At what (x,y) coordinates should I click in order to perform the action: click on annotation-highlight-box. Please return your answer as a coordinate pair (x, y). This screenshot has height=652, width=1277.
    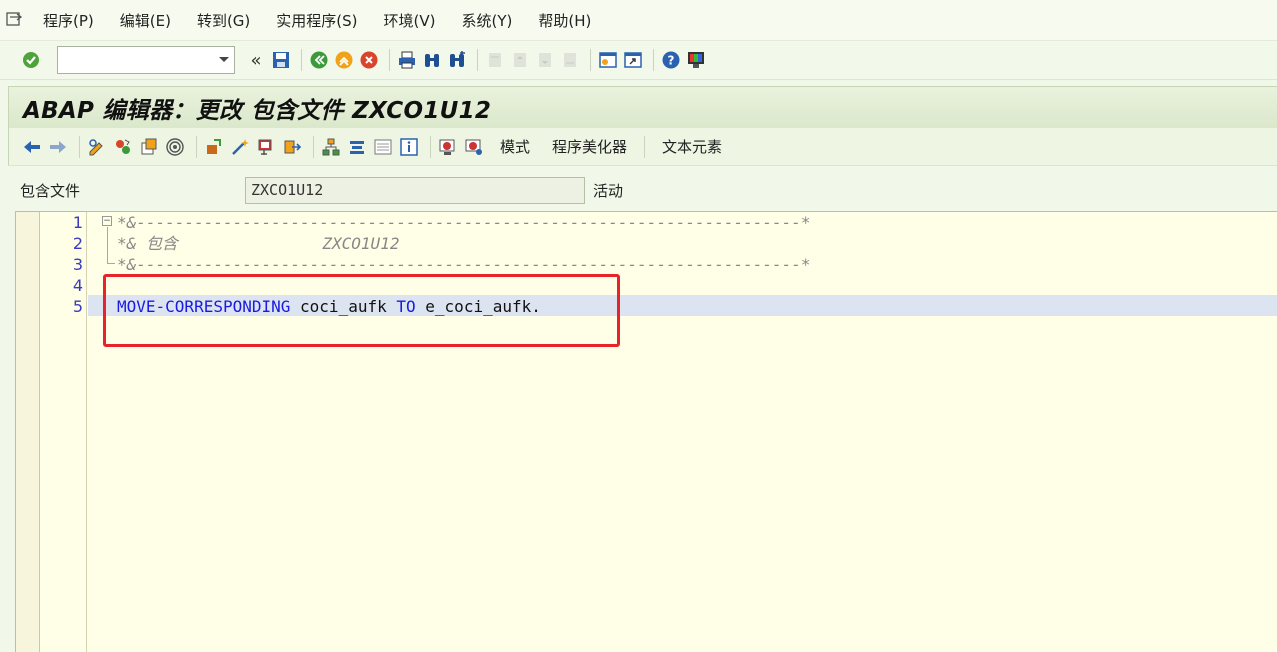
    Looking at the image, I should click on (361, 310).